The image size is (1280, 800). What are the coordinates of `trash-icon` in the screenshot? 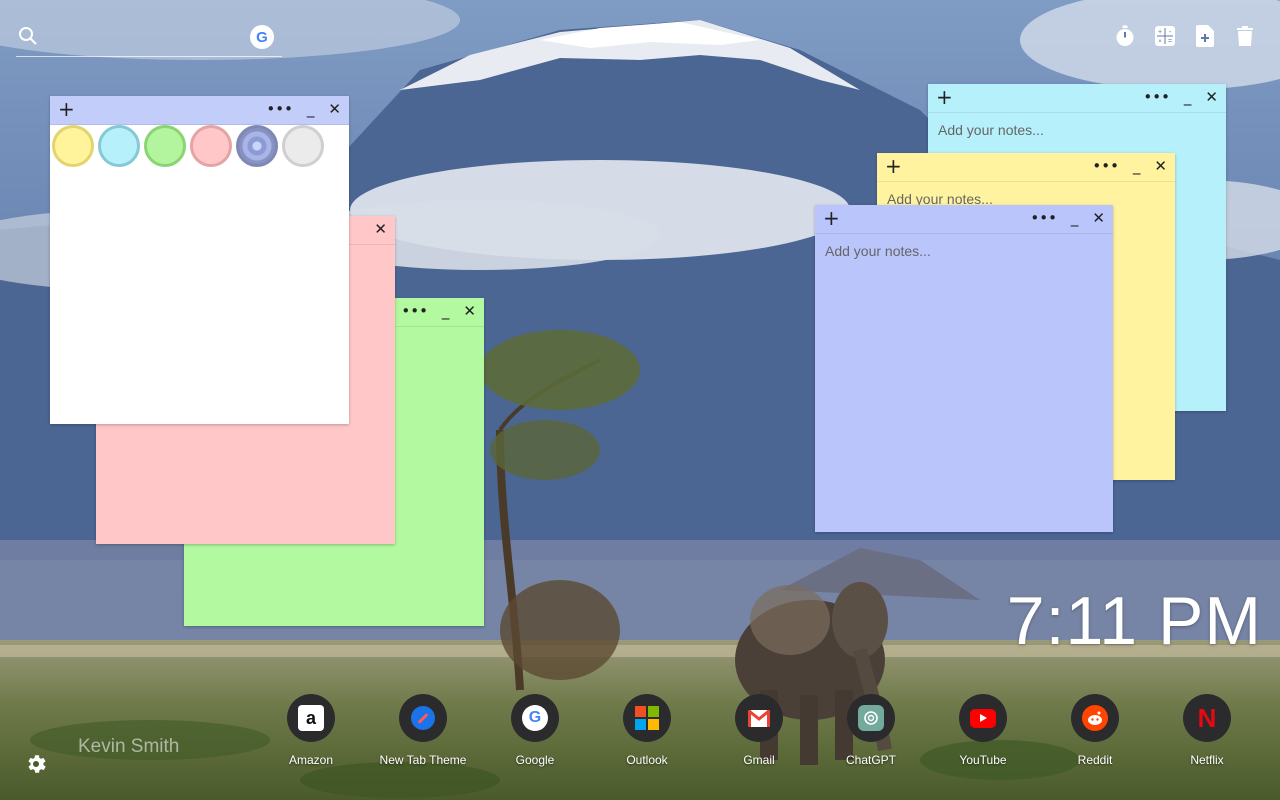 It's located at (1245, 36).